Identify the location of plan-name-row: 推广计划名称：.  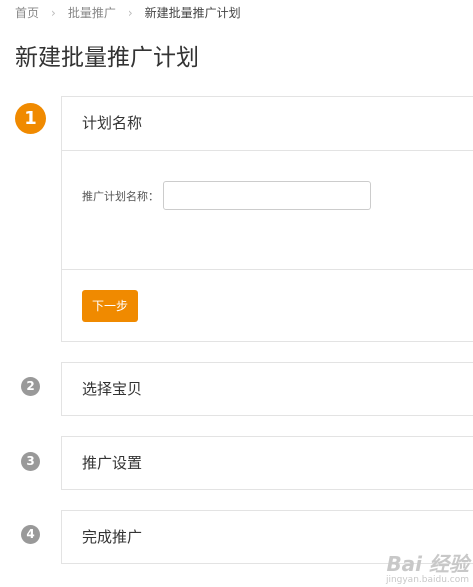
(226, 195).